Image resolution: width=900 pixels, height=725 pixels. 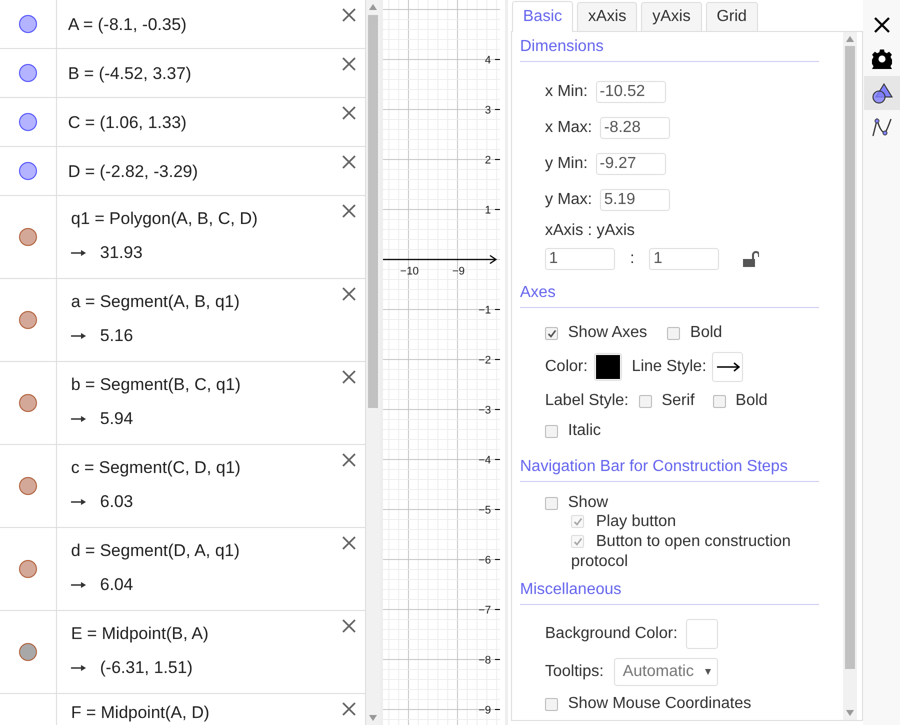 What do you see at coordinates (631, 92) in the screenshot?
I see `number-field: -10.52` at bounding box center [631, 92].